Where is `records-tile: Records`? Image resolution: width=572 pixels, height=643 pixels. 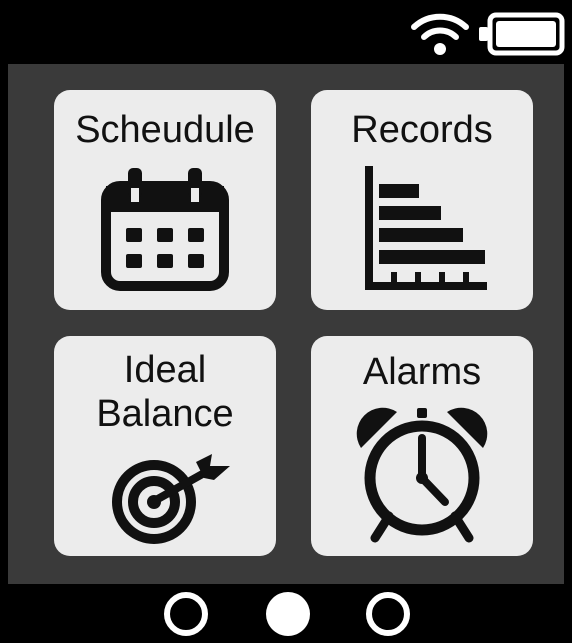
records-tile: Records is located at coordinates (422, 200).